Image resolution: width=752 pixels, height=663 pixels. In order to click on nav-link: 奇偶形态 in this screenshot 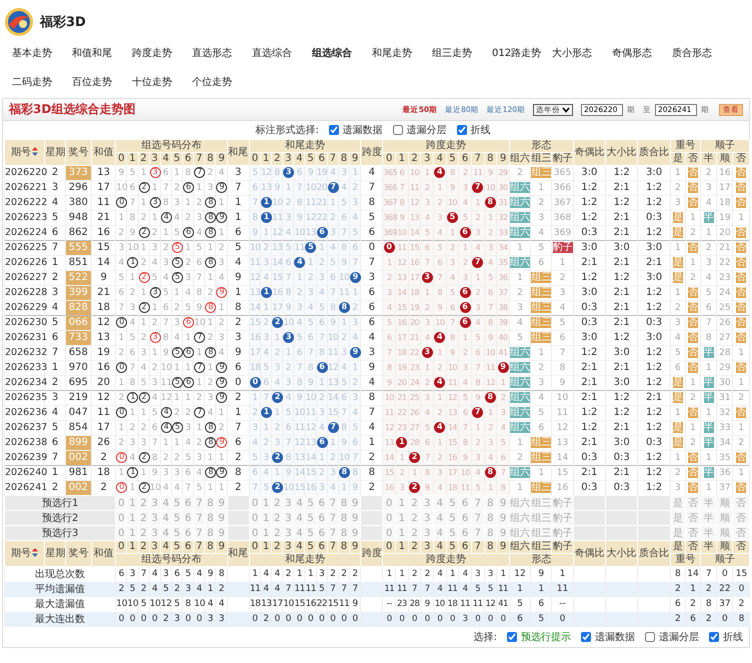, I will do `click(642, 57)`.